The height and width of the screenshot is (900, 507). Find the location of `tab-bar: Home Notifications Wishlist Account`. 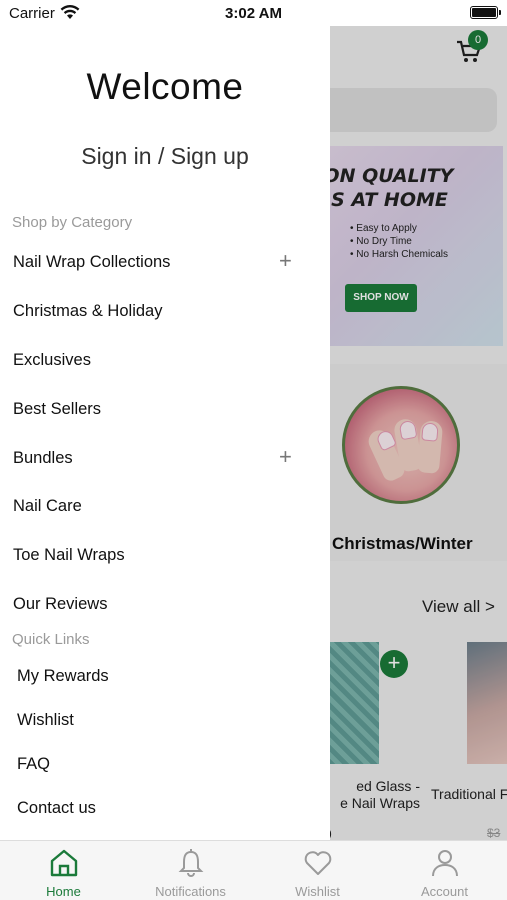

tab-bar: Home Notifications Wishlist Account is located at coordinates (253, 870).